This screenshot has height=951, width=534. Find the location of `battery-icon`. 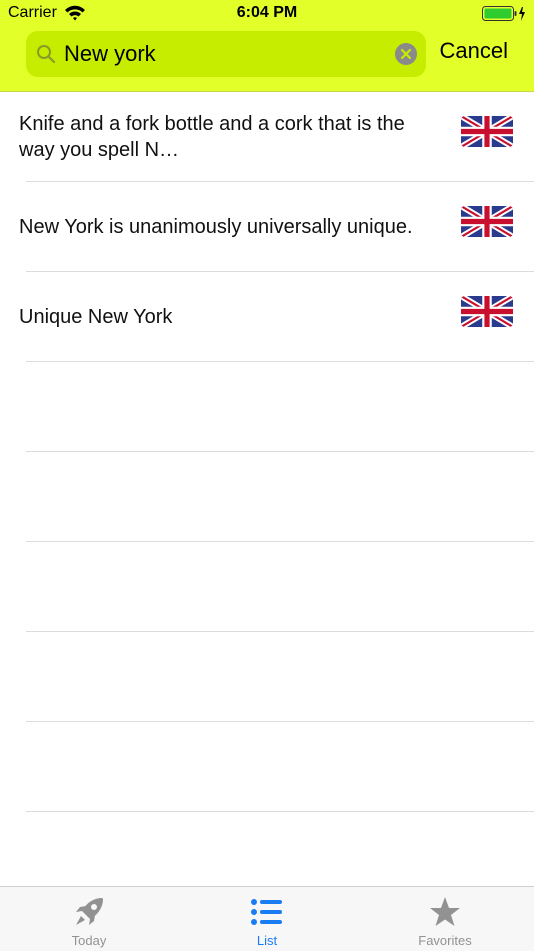

battery-icon is located at coordinates (504, 14).